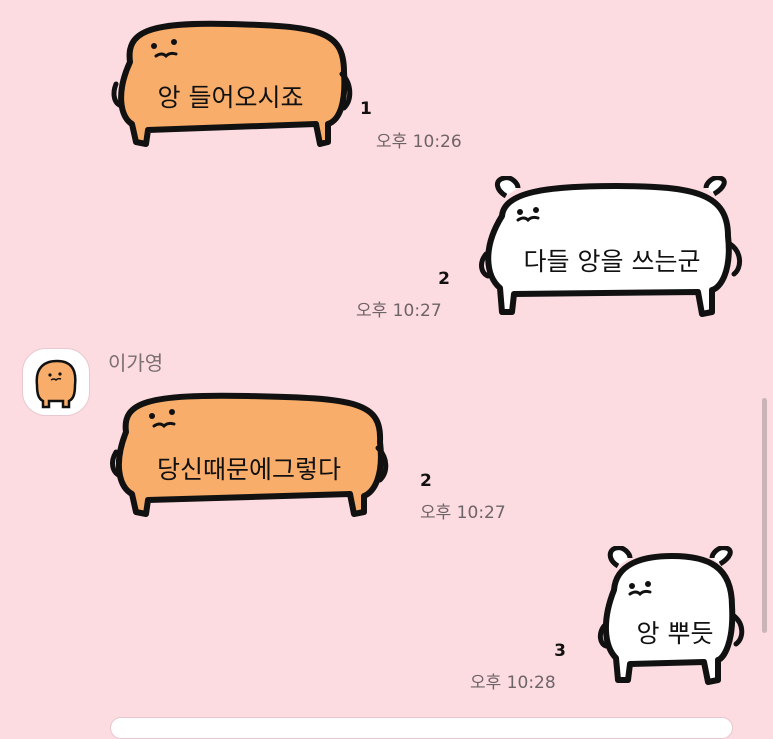 The image size is (773, 739). I want to click on message-text: 앙 들어오시죠, so click(230, 97).